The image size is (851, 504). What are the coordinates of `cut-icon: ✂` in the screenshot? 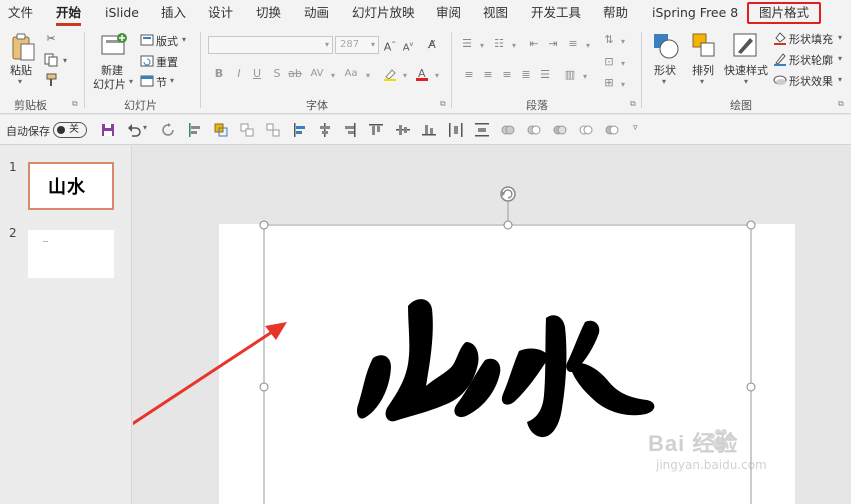 It's located at (51, 39).